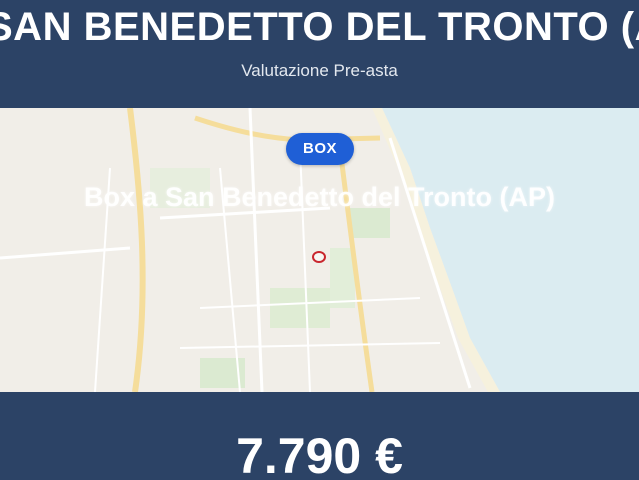 This screenshot has width=639, height=480. Describe the element at coordinates (319, 197) in the screenshot. I see `map-caption: Box a San Benedetto del Tronto (AP)` at that location.